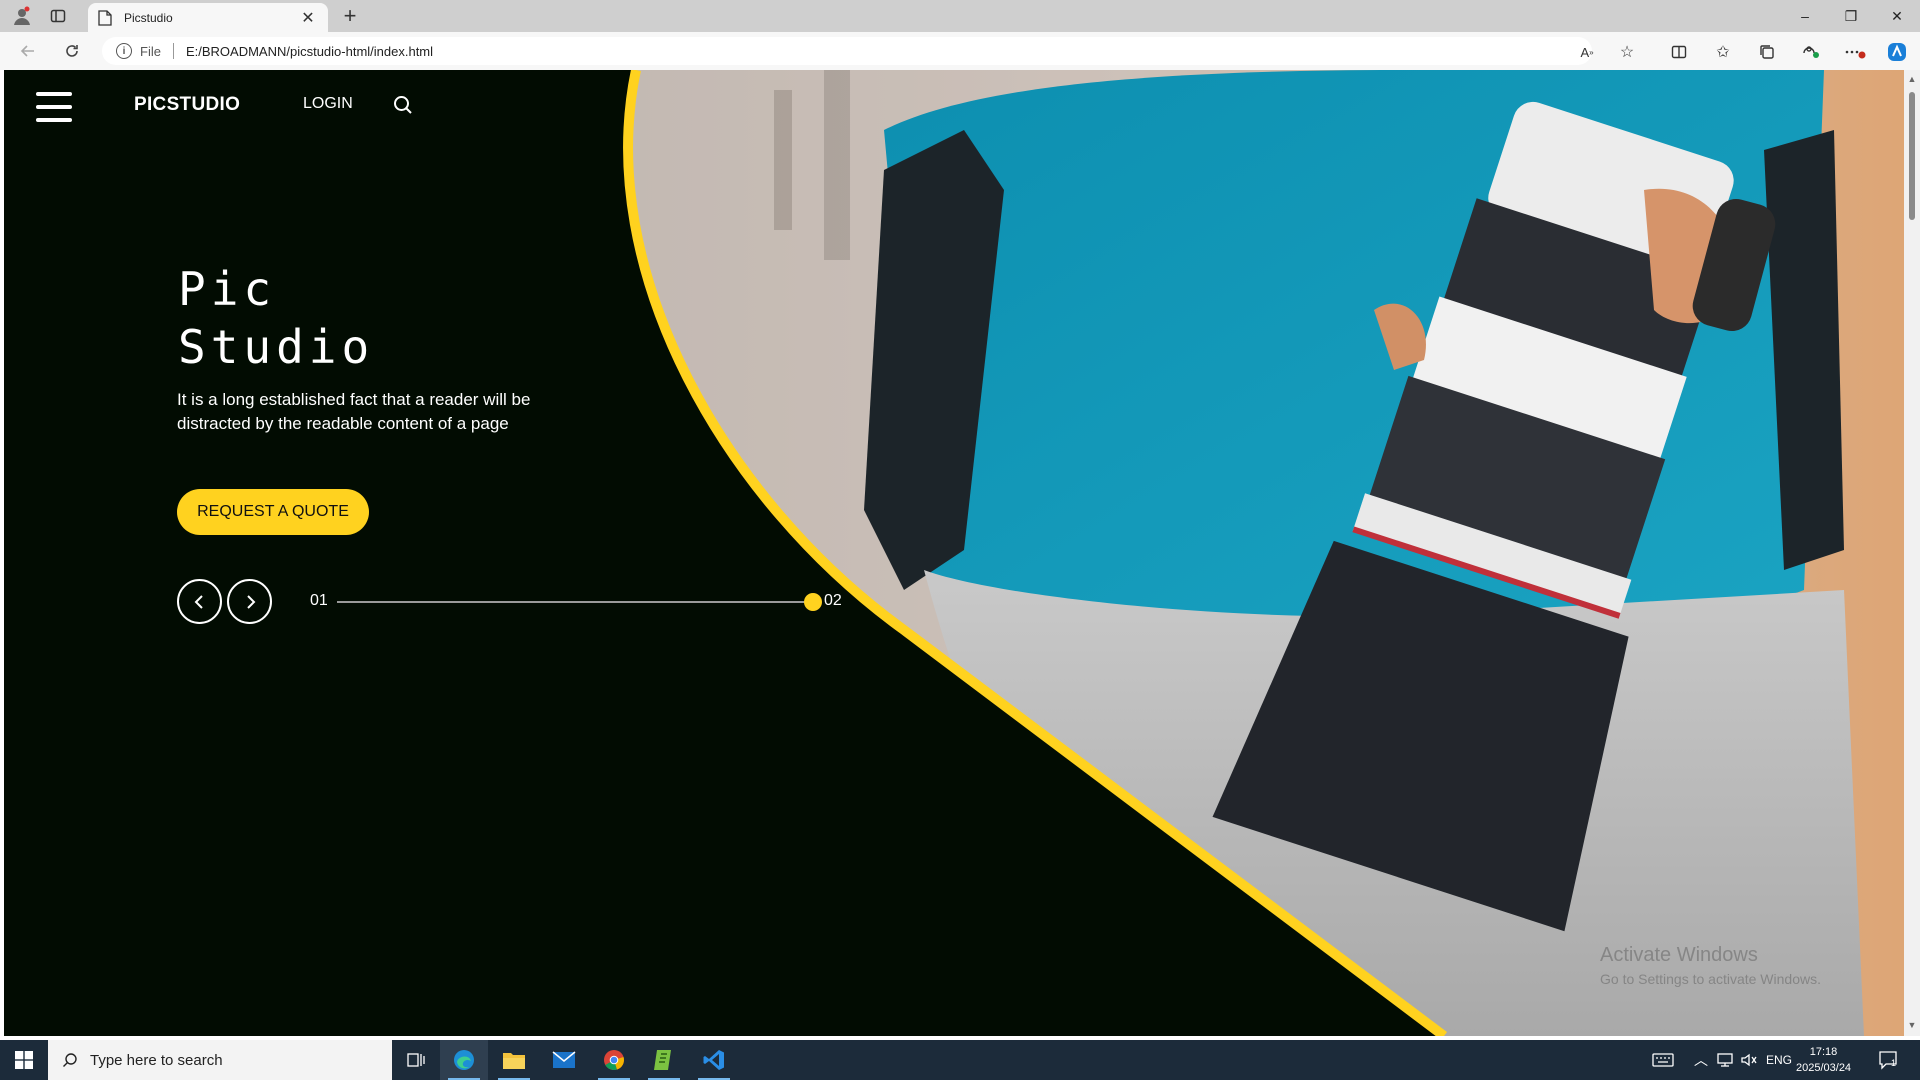 The height and width of the screenshot is (1080, 1920). Describe the element at coordinates (1679, 52) in the screenshot. I see `split-screen-icon` at that location.